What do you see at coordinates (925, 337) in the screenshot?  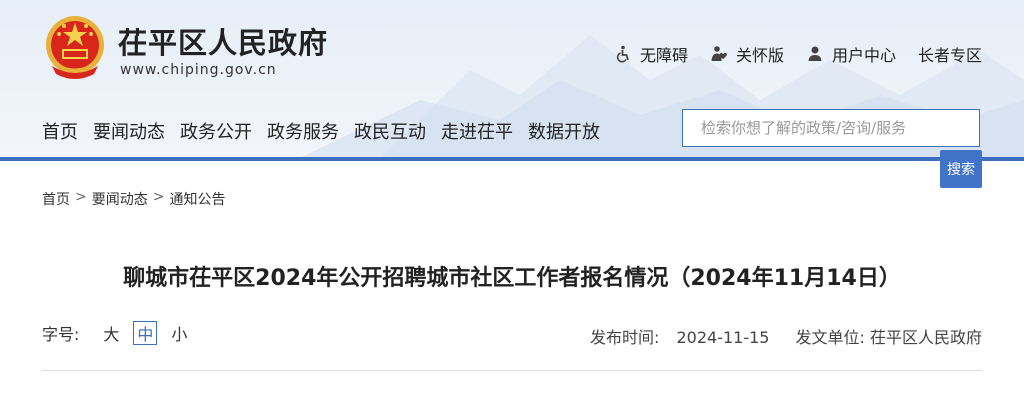 I see `issuer-name: 茌平区人民政府` at bounding box center [925, 337].